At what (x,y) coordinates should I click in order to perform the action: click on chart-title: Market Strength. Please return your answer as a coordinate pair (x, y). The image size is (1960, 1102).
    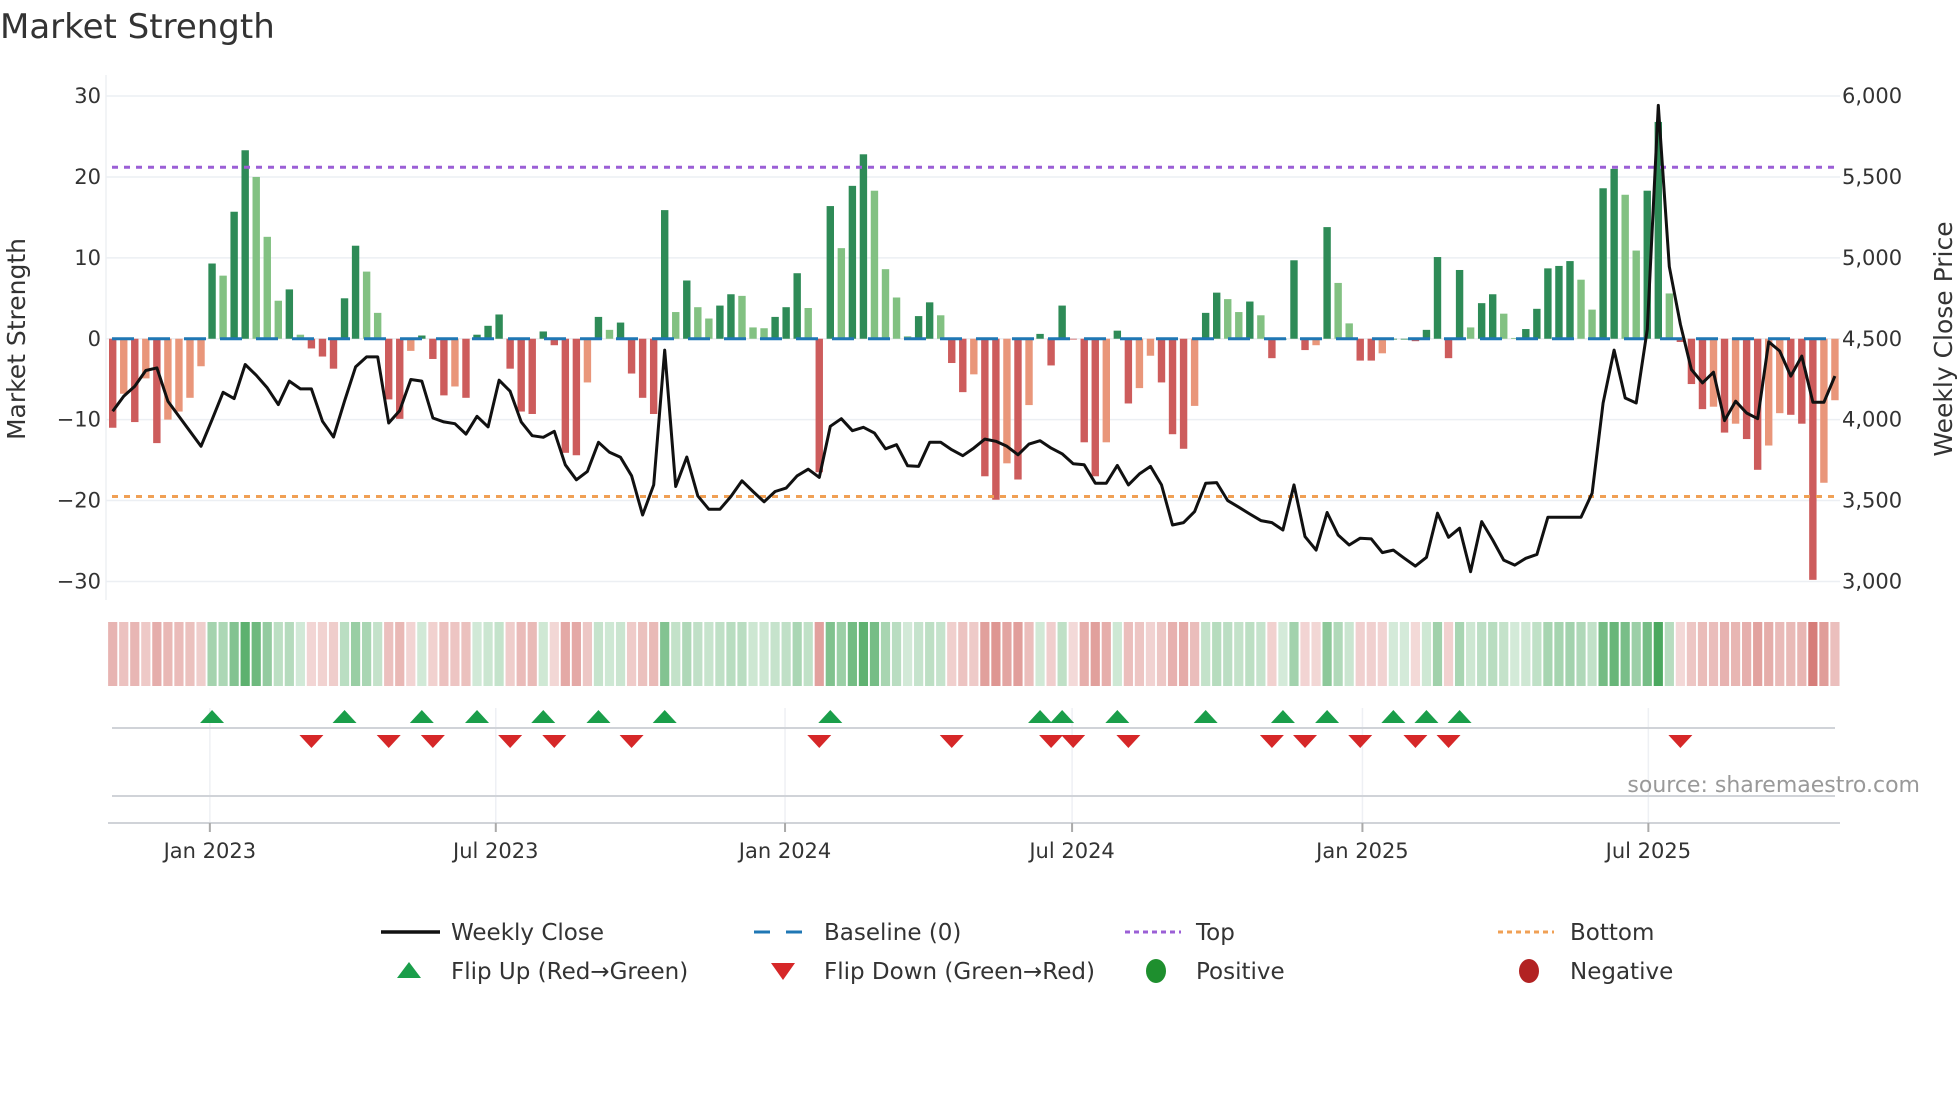
    Looking at the image, I should click on (137, 27).